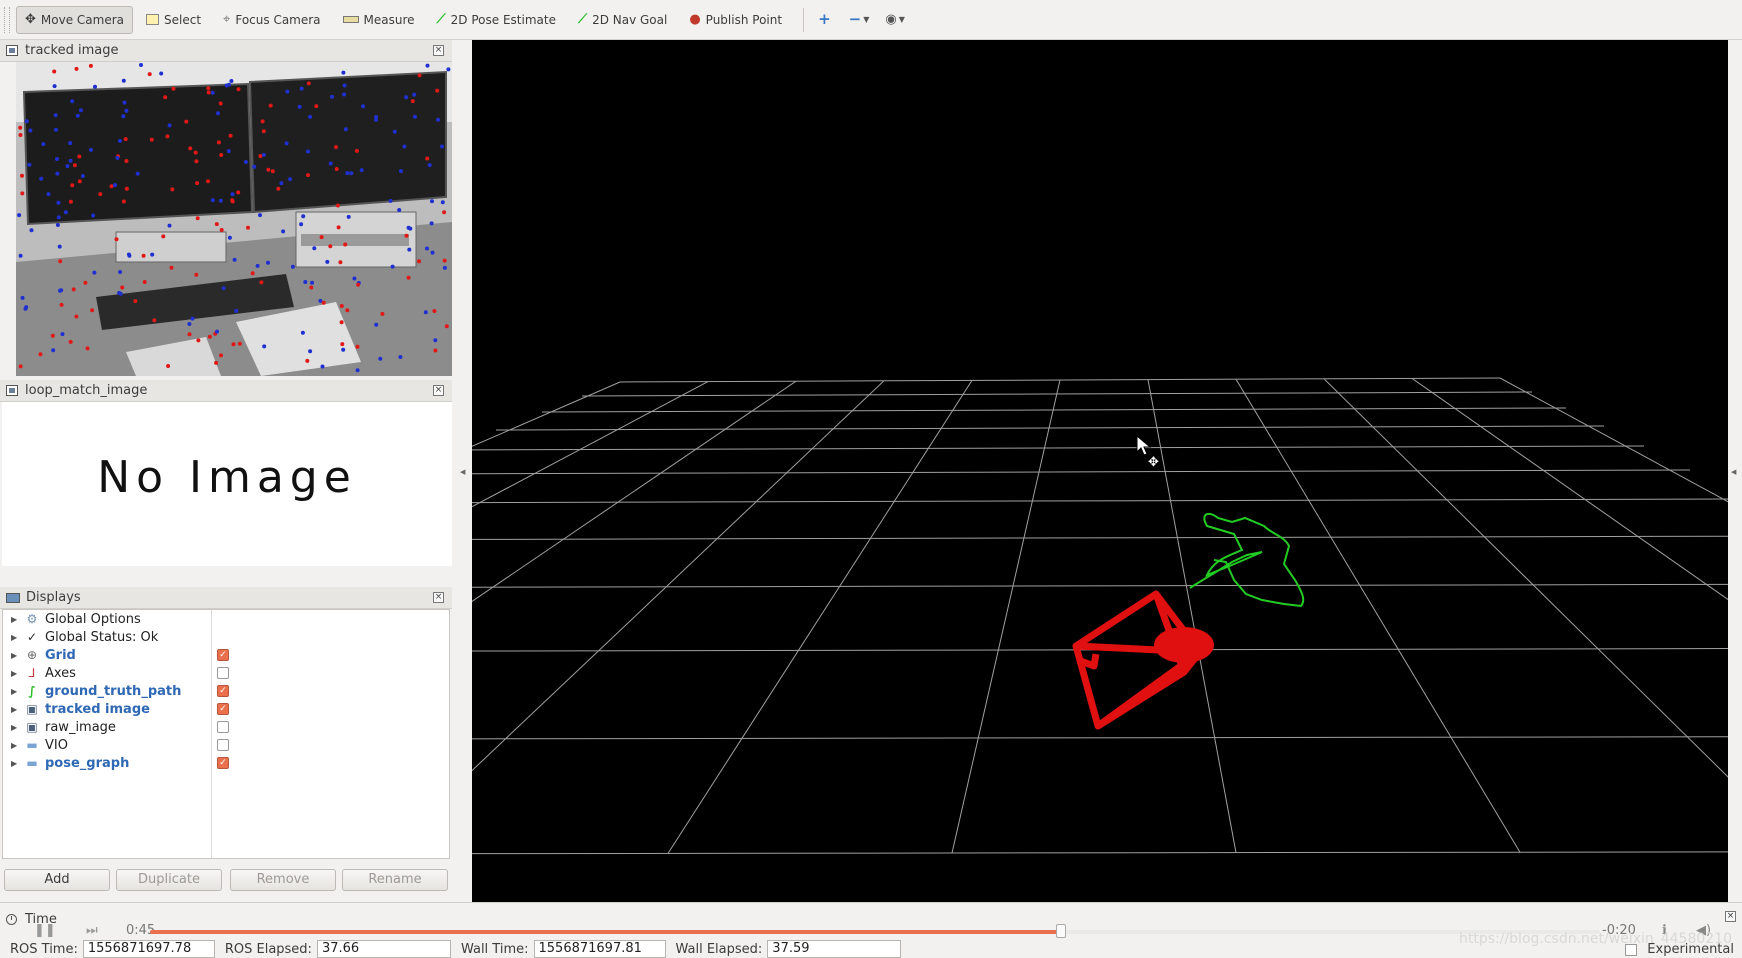 Image resolution: width=1742 pixels, height=958 pixels. I want to click on tool-2d-pose-estimate: ⟋ 2D Pose Estimate, so click(496, 20).